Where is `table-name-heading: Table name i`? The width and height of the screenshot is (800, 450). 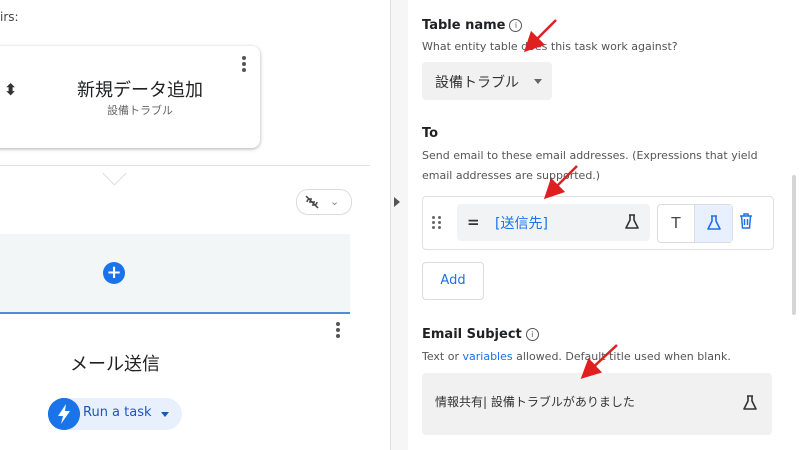 table-name-heading: Table name i is located at coordinates (472, 25).